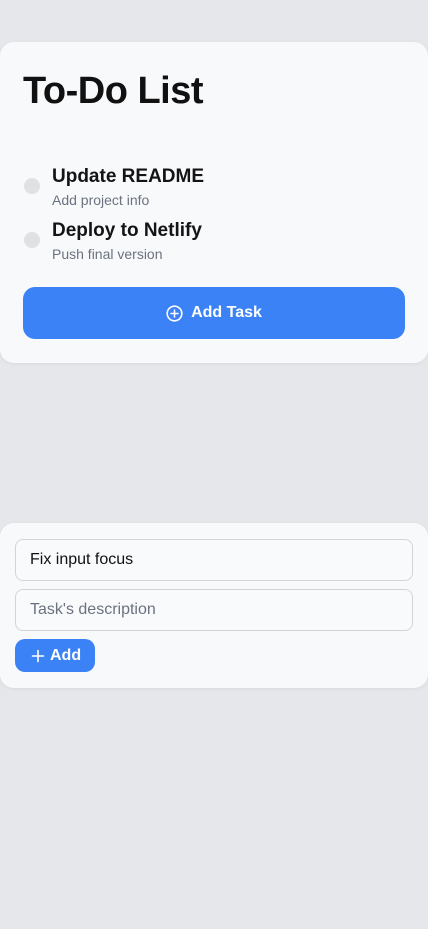  I want to click on add-button: Add, so click(55, 655).